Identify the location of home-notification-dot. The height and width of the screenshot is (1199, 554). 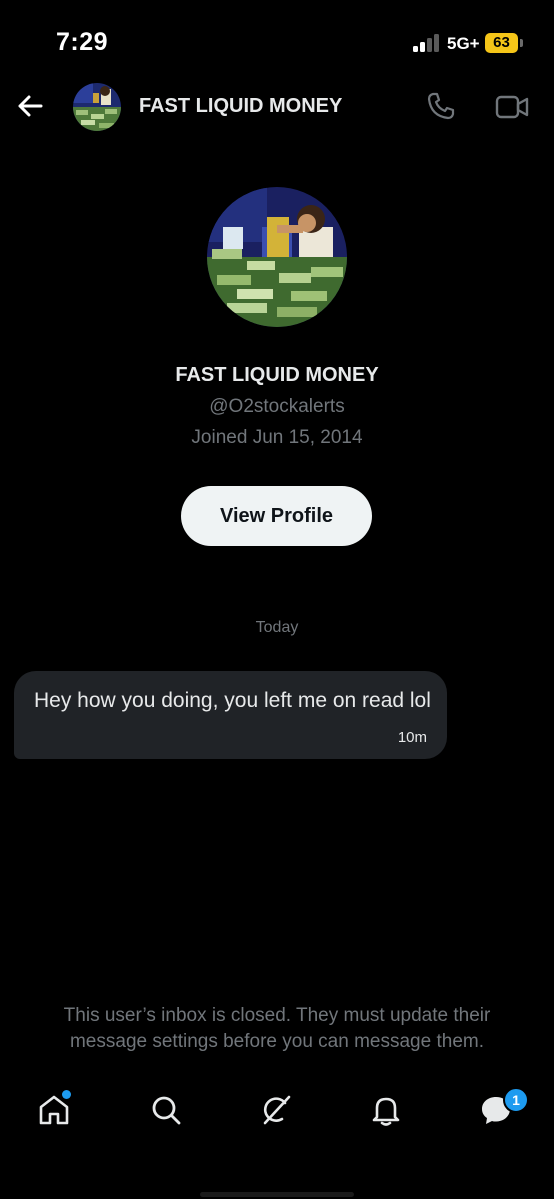
(66, 1094).